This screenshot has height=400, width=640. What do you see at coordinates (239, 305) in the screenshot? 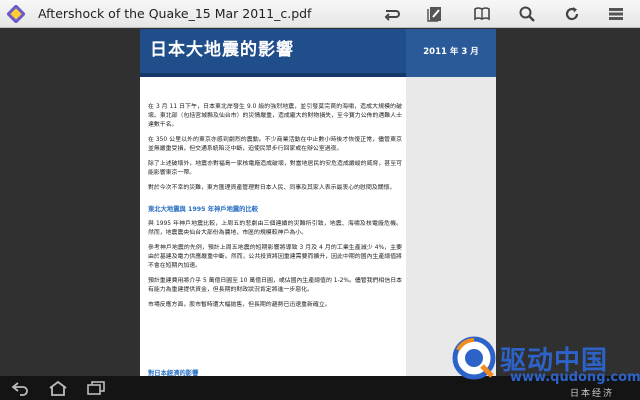
I see `paragraph: 市場反應方面，股市暫時遭大幅拋售，但長期的趨勢已迅速重新確立。` at bounding box center [239, 305].